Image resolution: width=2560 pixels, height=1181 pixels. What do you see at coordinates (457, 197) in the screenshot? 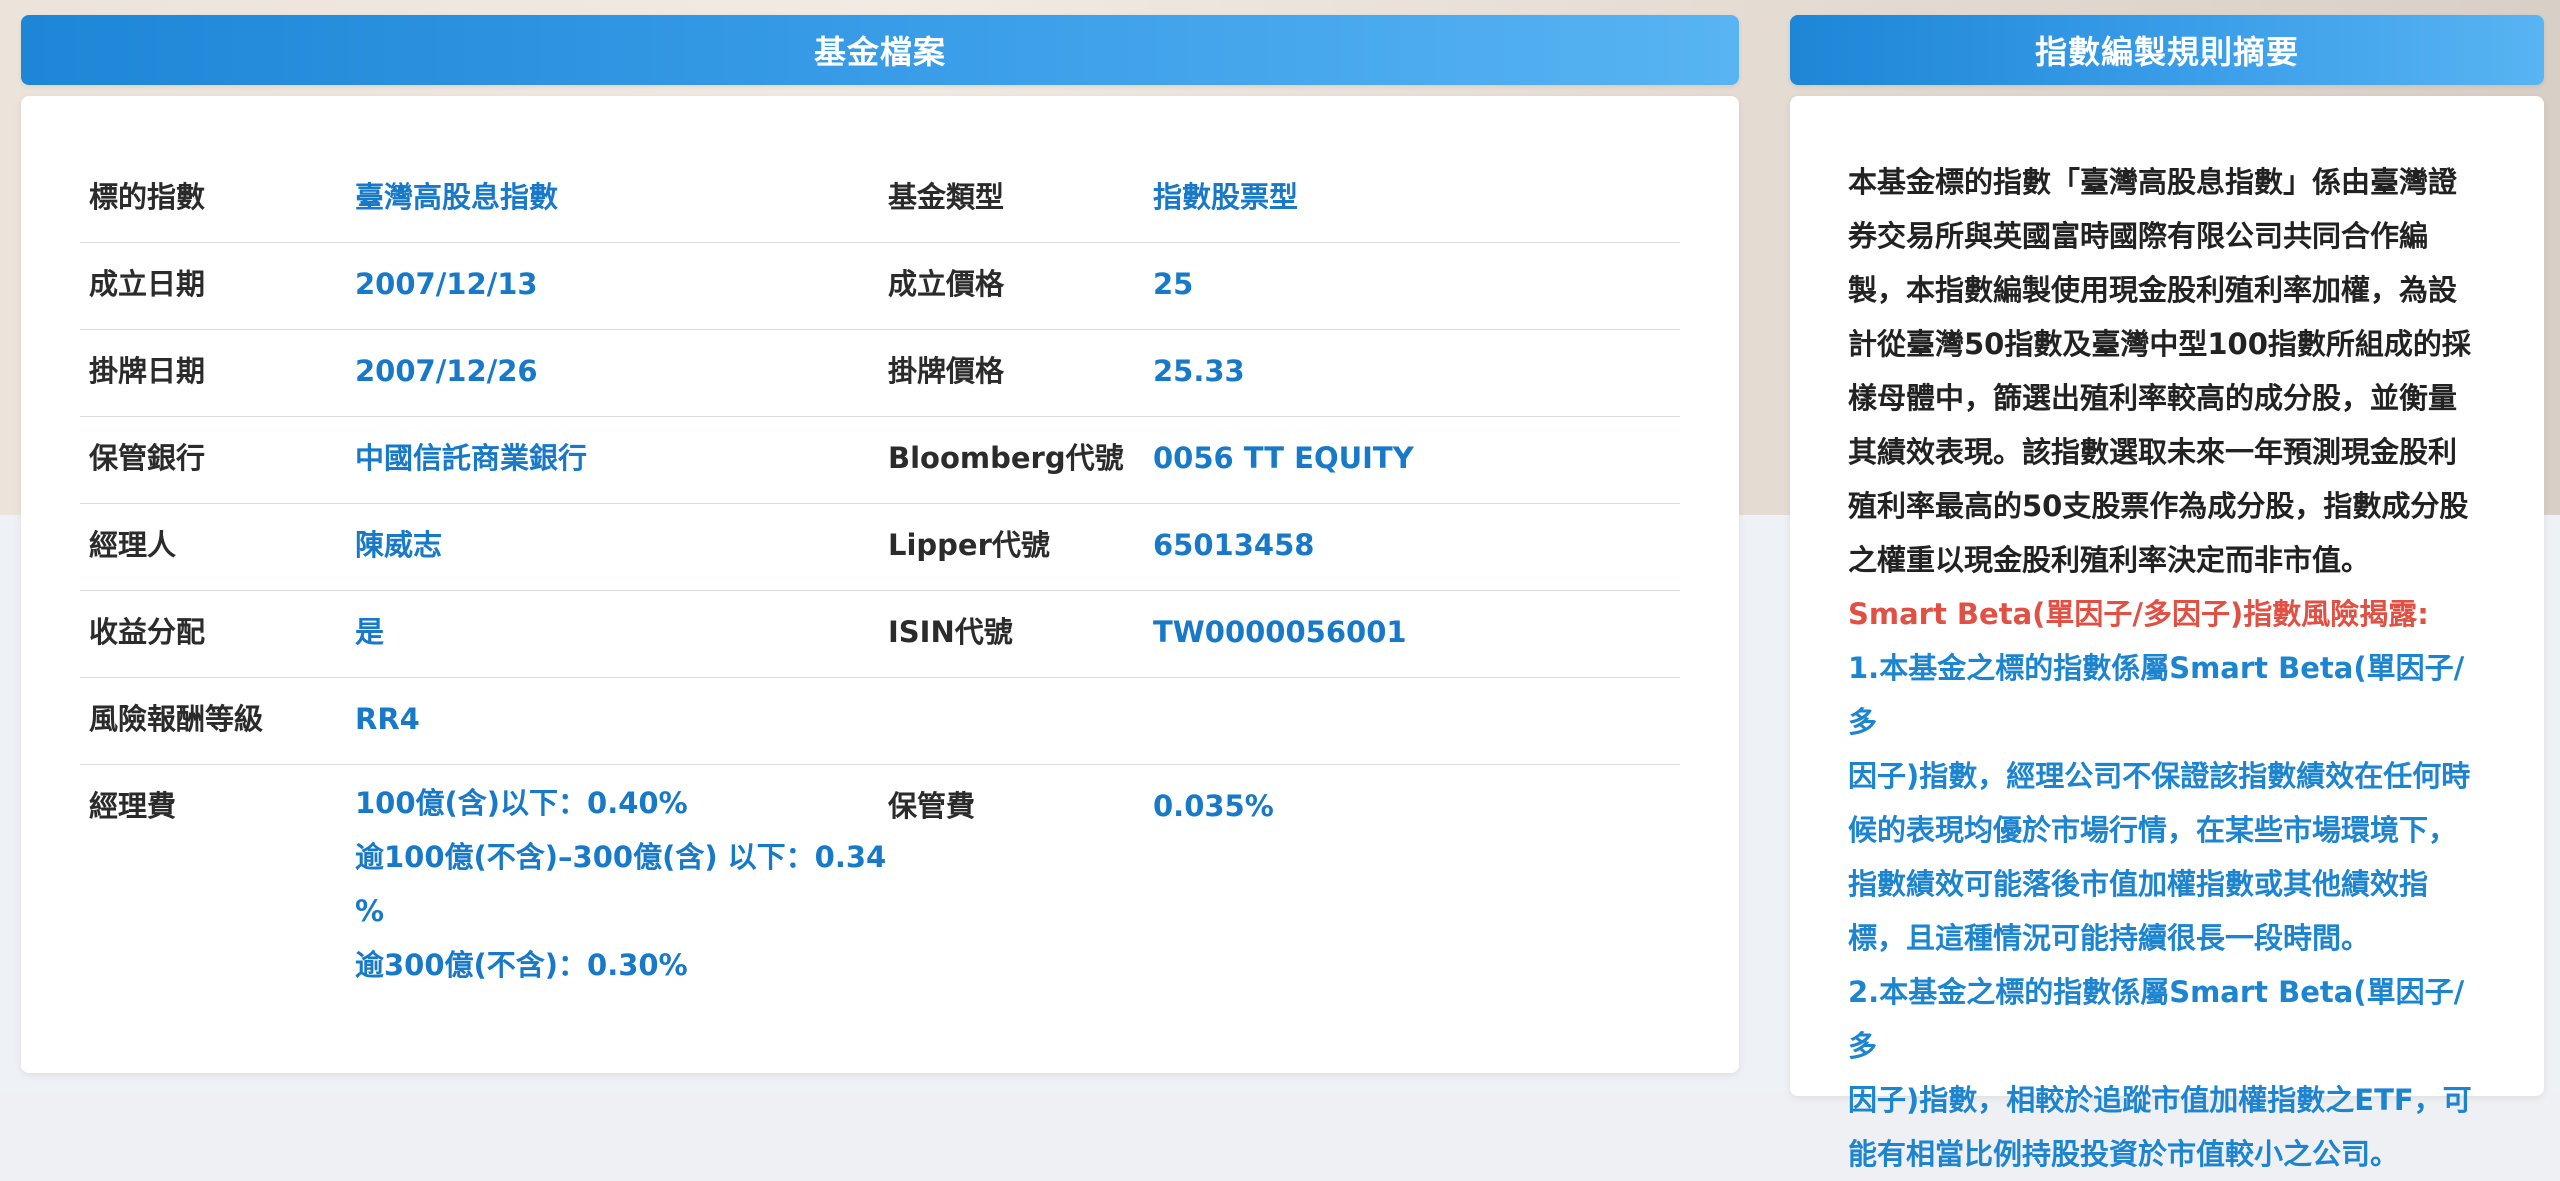
I see `value-benchmark-index: 臺灣高股息指數` at bounding box center [457, 197].